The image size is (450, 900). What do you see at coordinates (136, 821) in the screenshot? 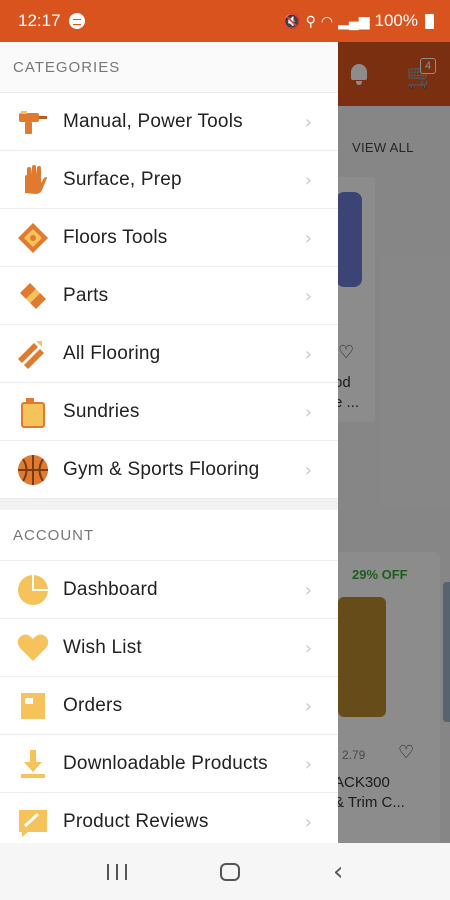
I see `menu-item-label: Product Reviews` at bounding box center [136, 821].